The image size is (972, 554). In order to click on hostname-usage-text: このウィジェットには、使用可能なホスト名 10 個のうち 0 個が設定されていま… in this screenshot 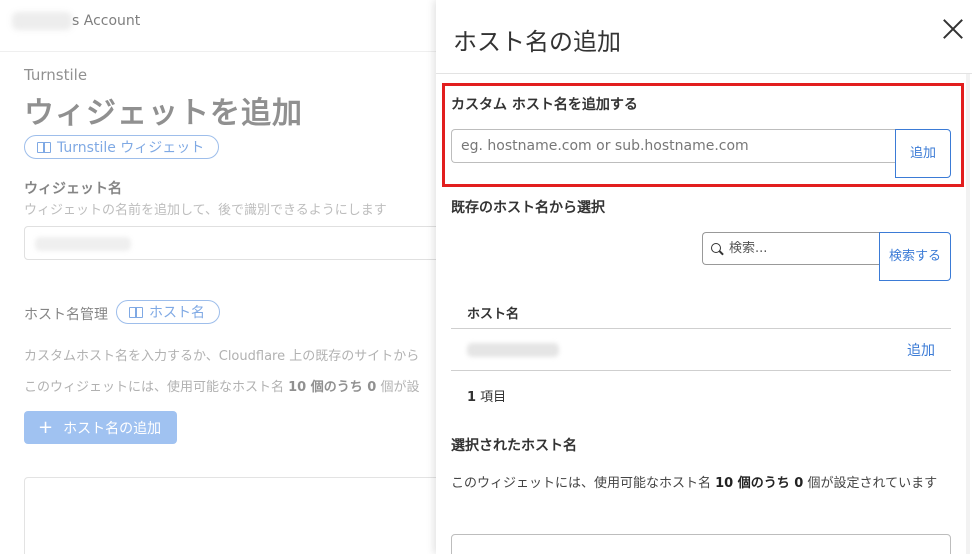, I will do `click(694, 483)`.